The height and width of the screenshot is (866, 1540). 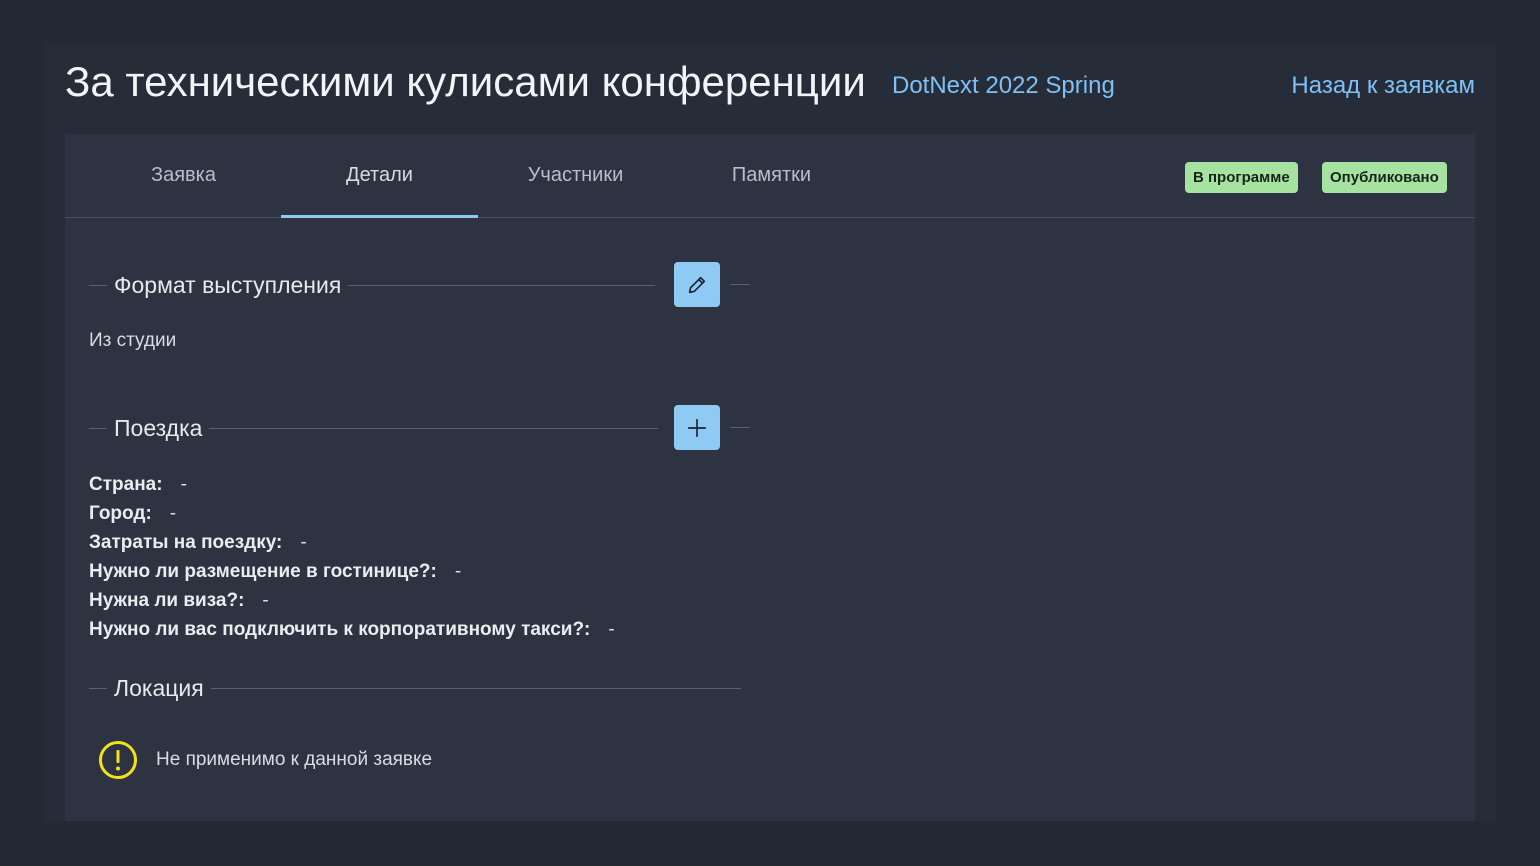 What do you see at coordinates (158, 427) in the screenshot?
I see `section-title-text: Поездка` at bounding box center [158, 427].